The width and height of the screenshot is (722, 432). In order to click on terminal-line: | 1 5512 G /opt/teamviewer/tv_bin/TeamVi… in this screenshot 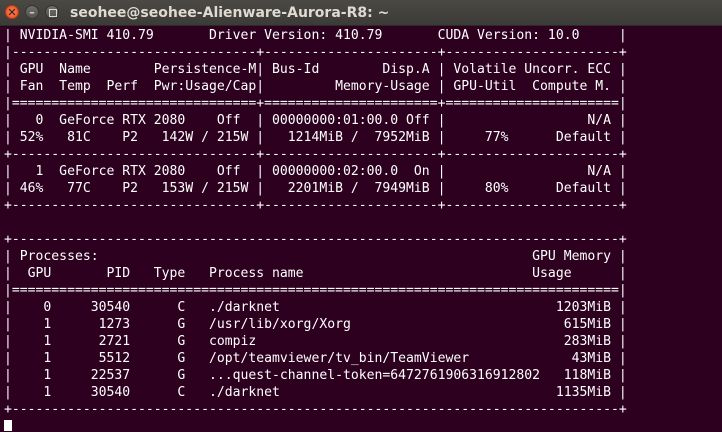, I will do `click(315, 358)`.